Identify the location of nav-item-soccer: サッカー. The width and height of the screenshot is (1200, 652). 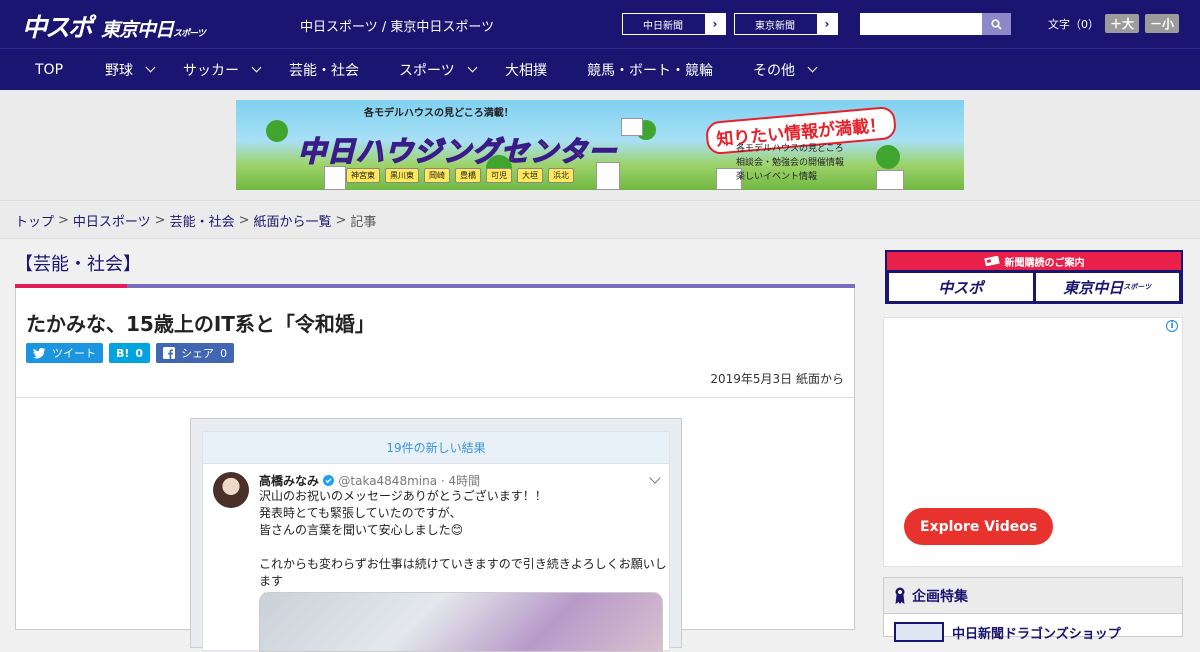
(222, 69).